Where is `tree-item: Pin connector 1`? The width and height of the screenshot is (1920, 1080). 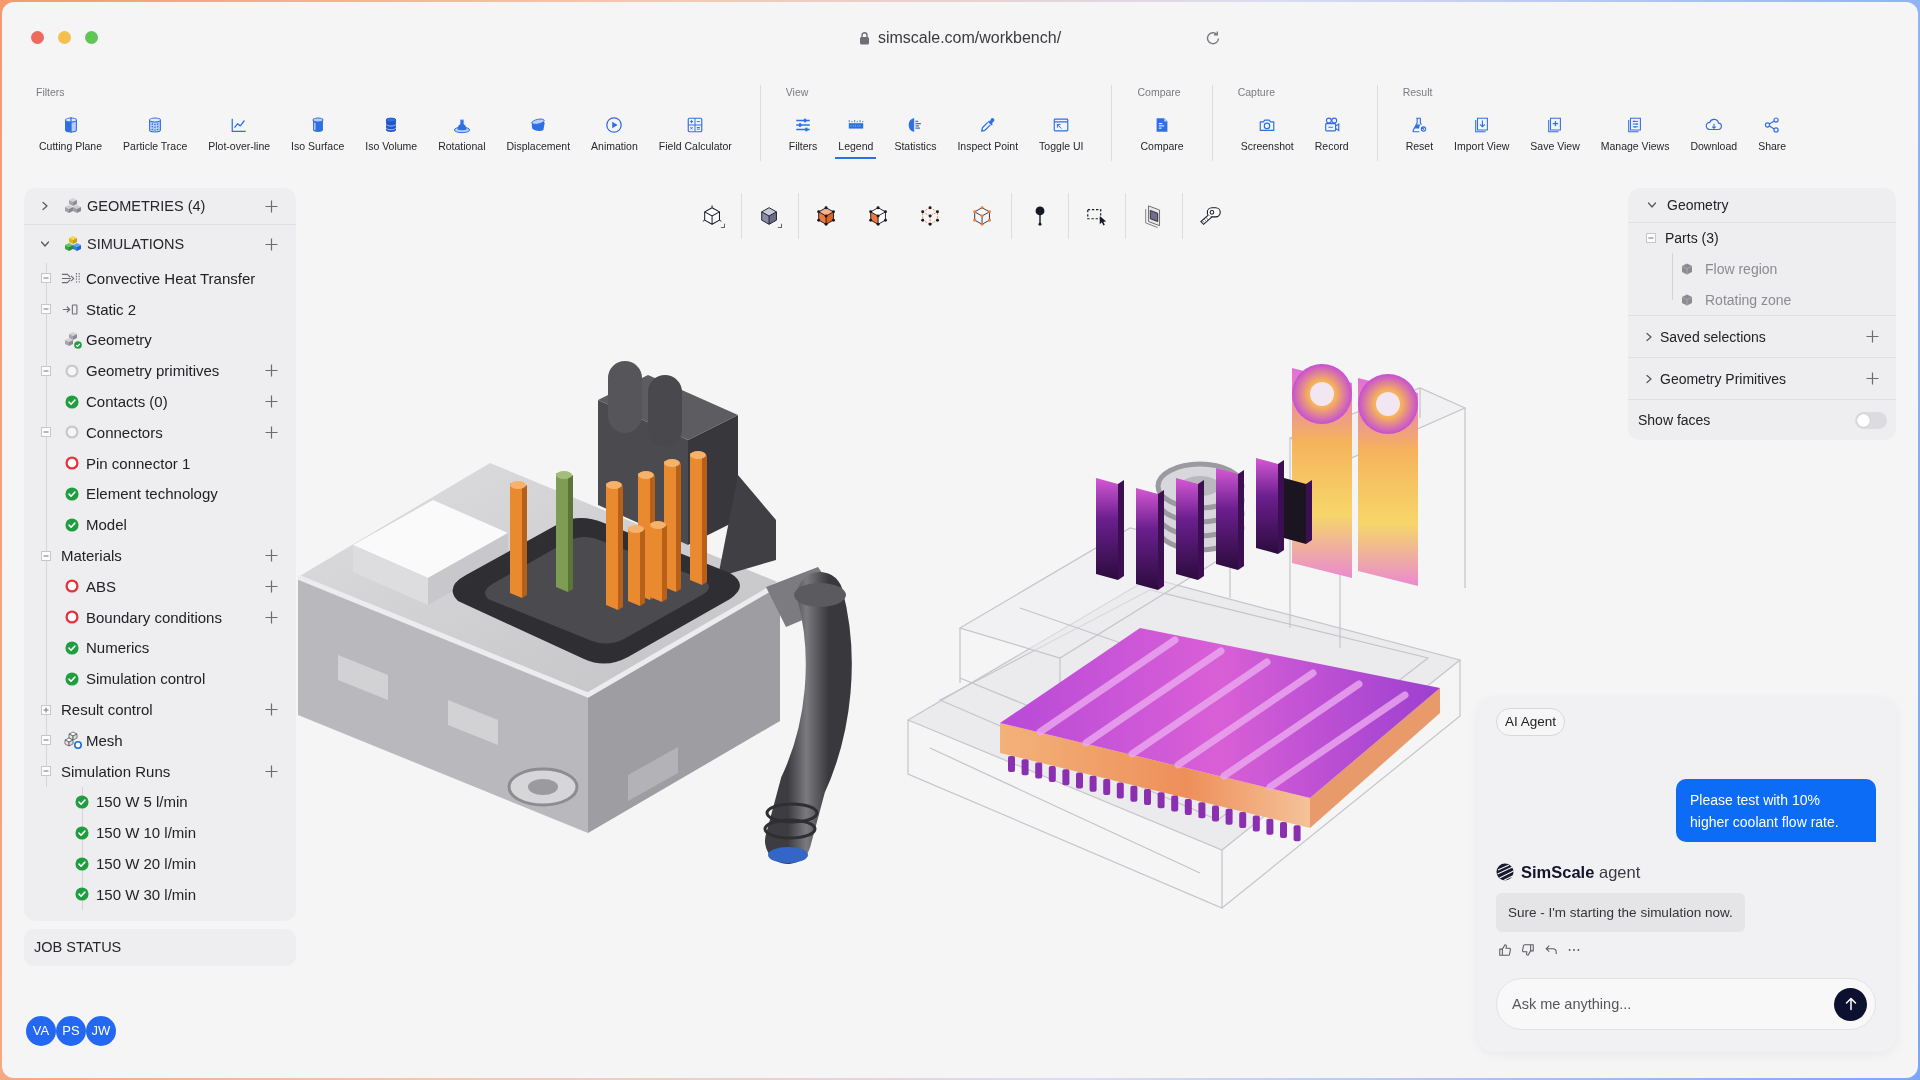
tree-item: Pin connector 1 is located at coordinates (138, 463).